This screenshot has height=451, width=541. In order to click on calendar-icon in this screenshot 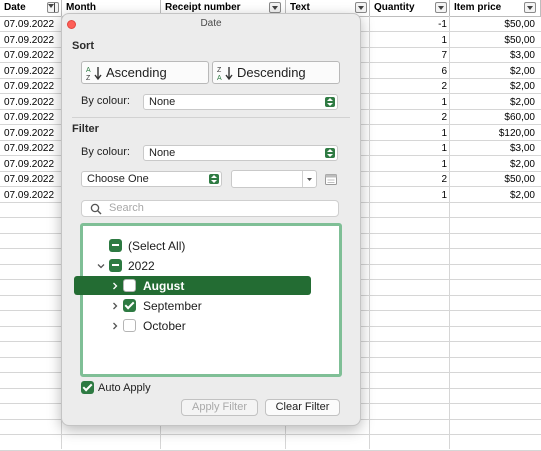, I will do `click(331, 179)`.